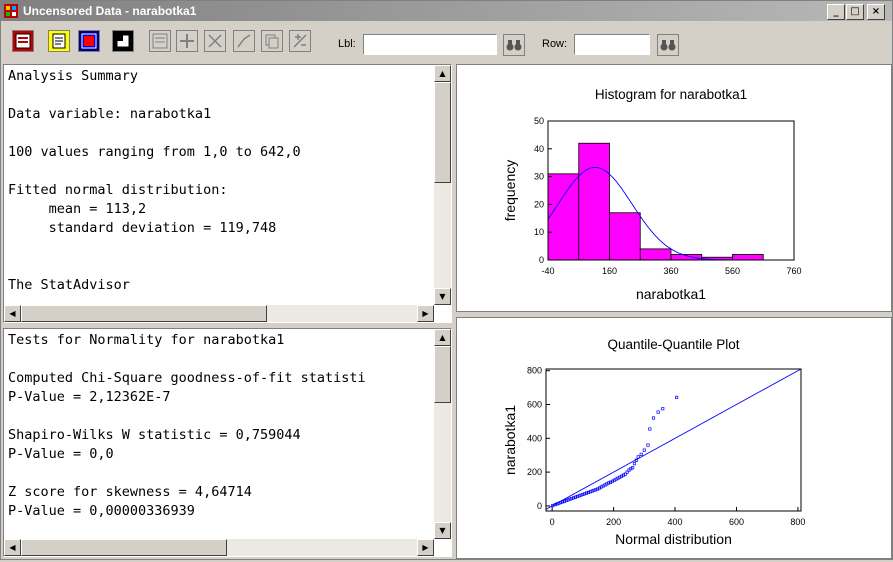 This screenshot has height=562, width=893. What do you see at coordinates (123, 41) in the screenshot?
I see `graphs-icon` at bounding box center [123, 41].